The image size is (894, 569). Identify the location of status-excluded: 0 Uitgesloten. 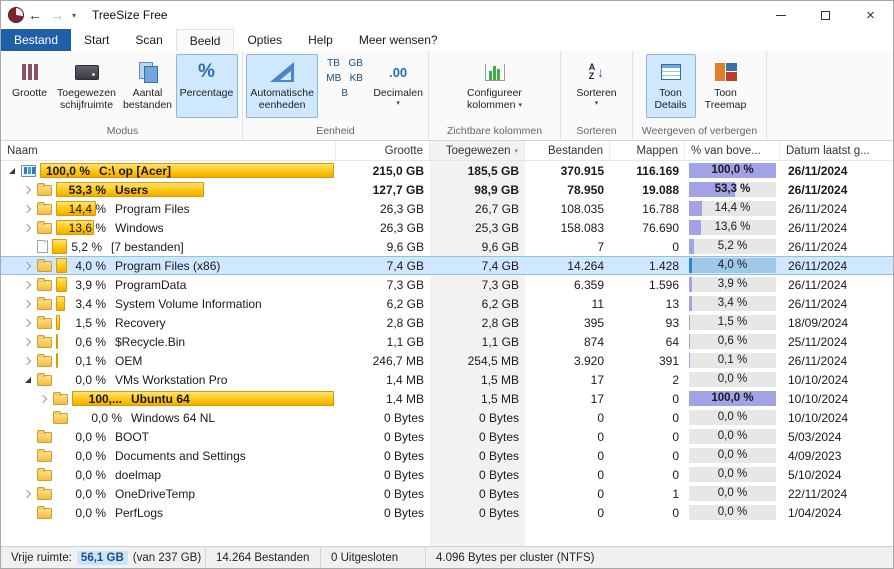
(373, 557).